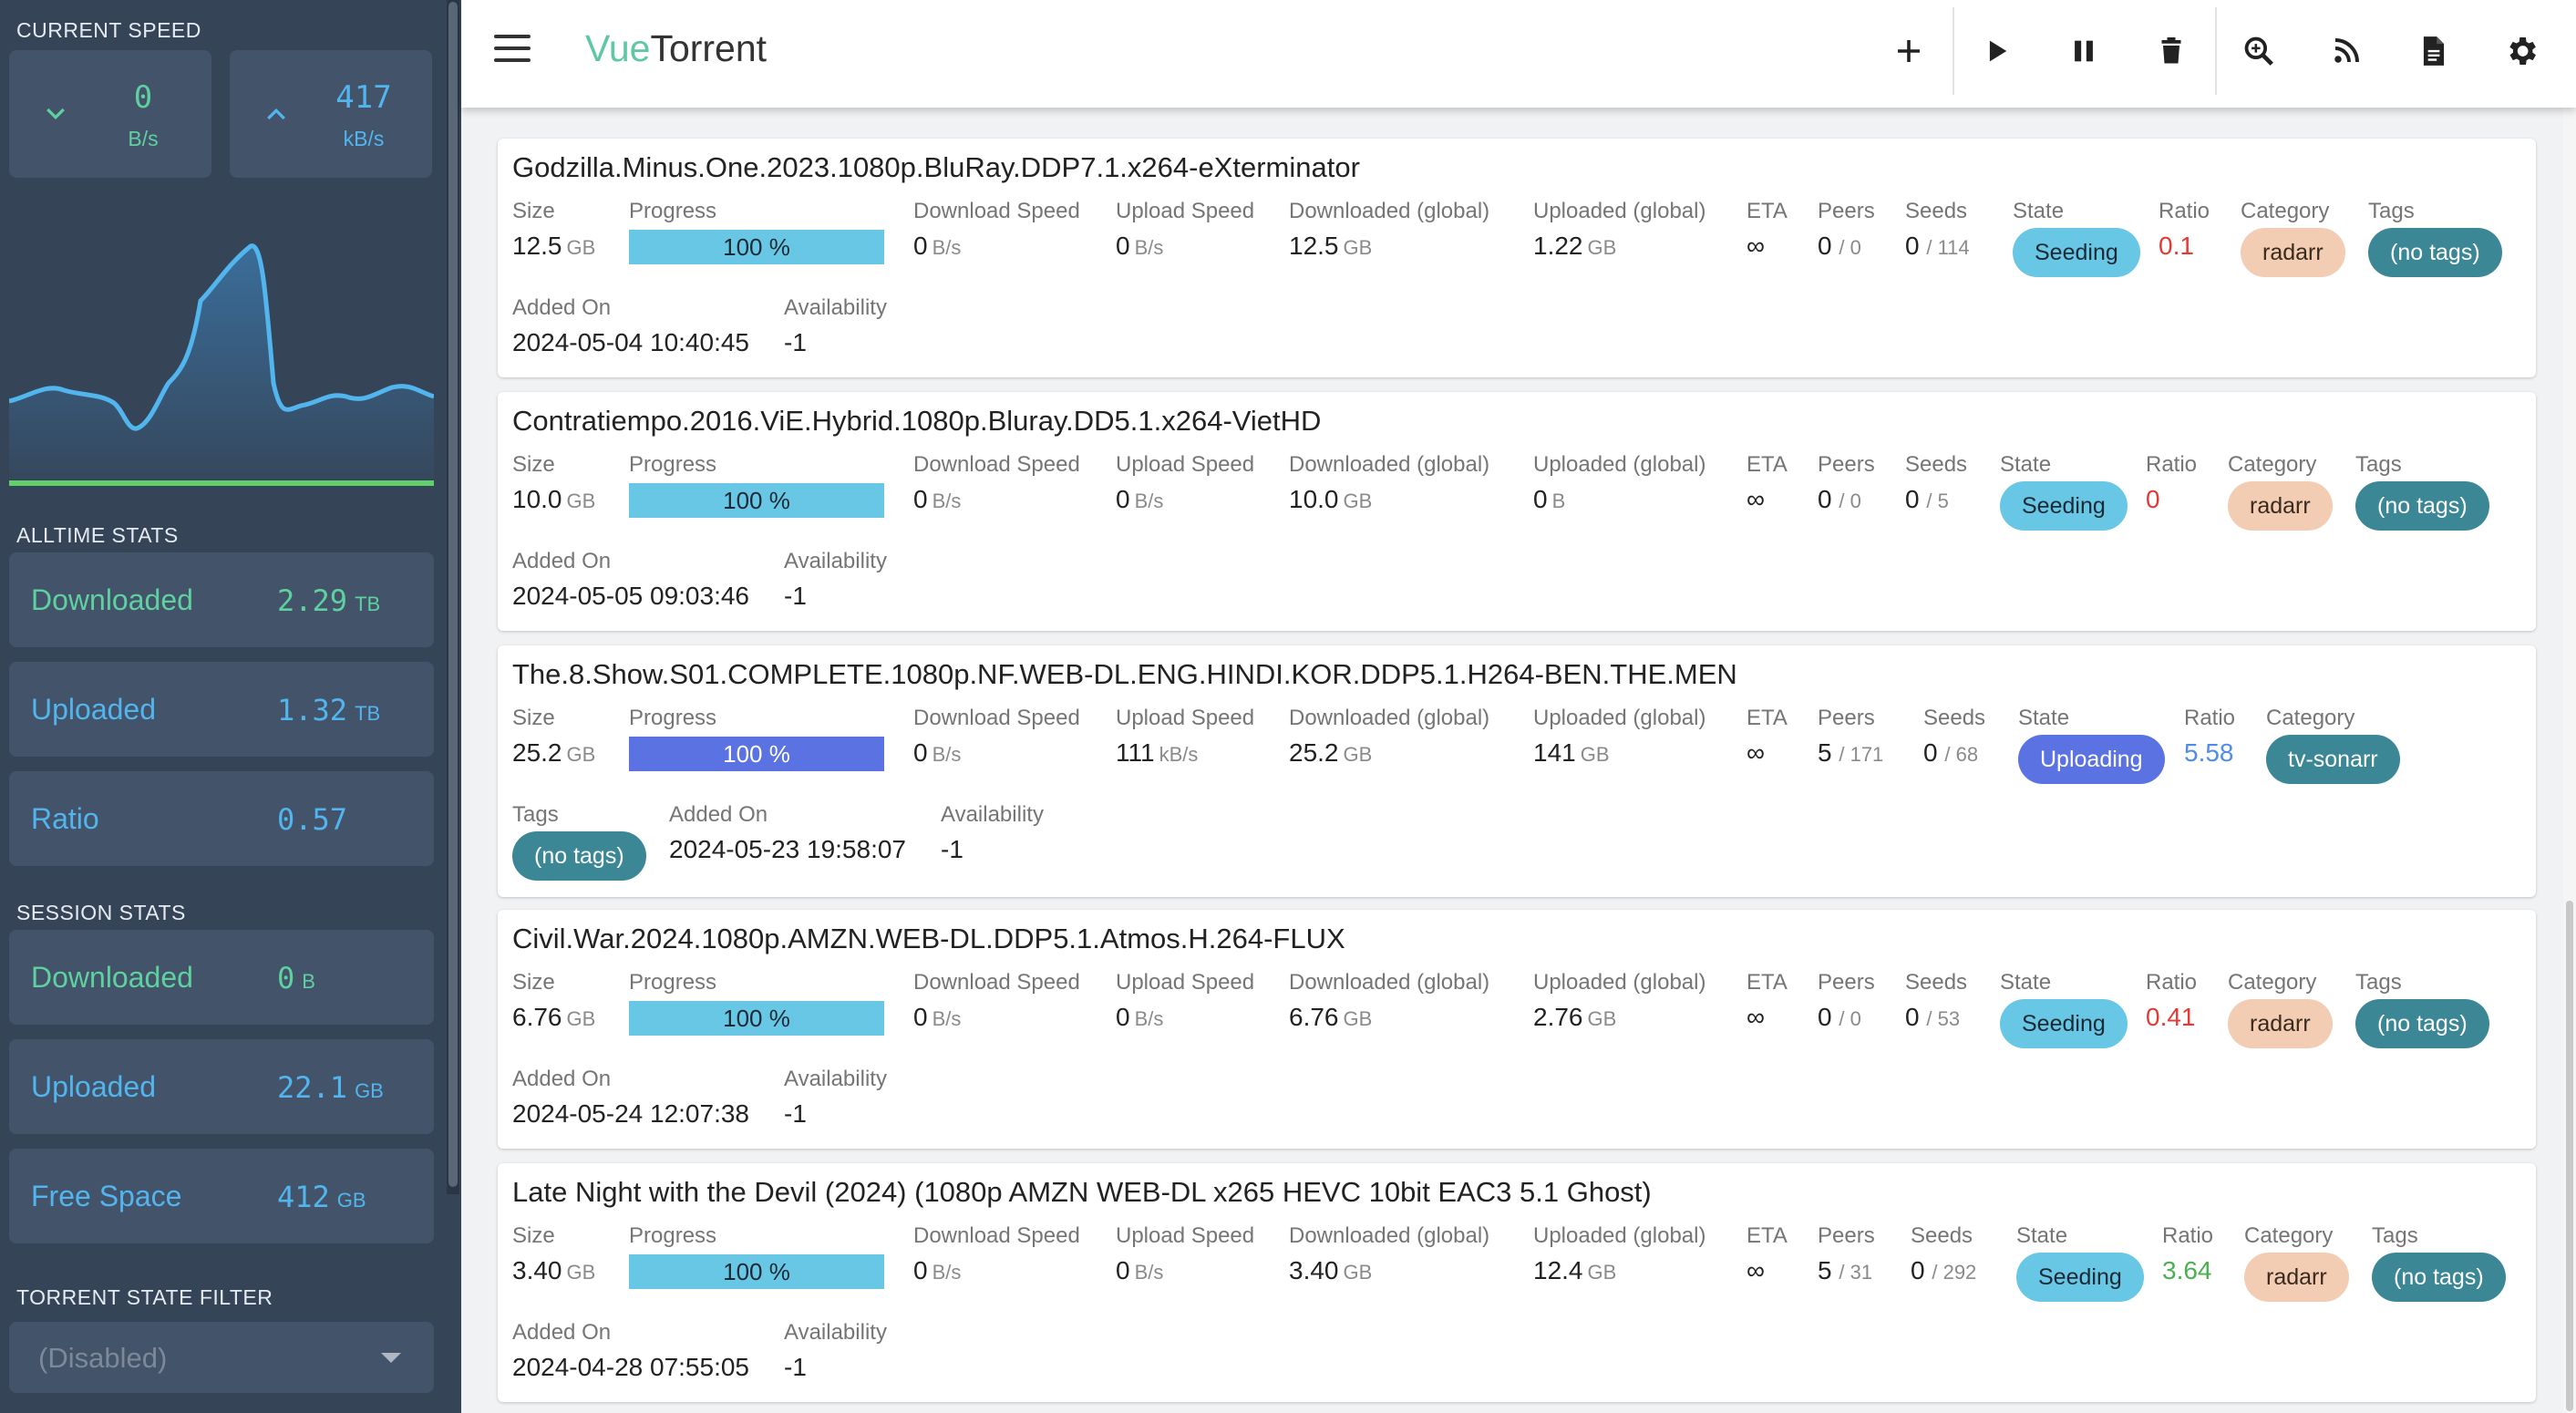 The height and width of the screenshot is (1413, 2576). I want to click on search-icon, so click(2258, 51).